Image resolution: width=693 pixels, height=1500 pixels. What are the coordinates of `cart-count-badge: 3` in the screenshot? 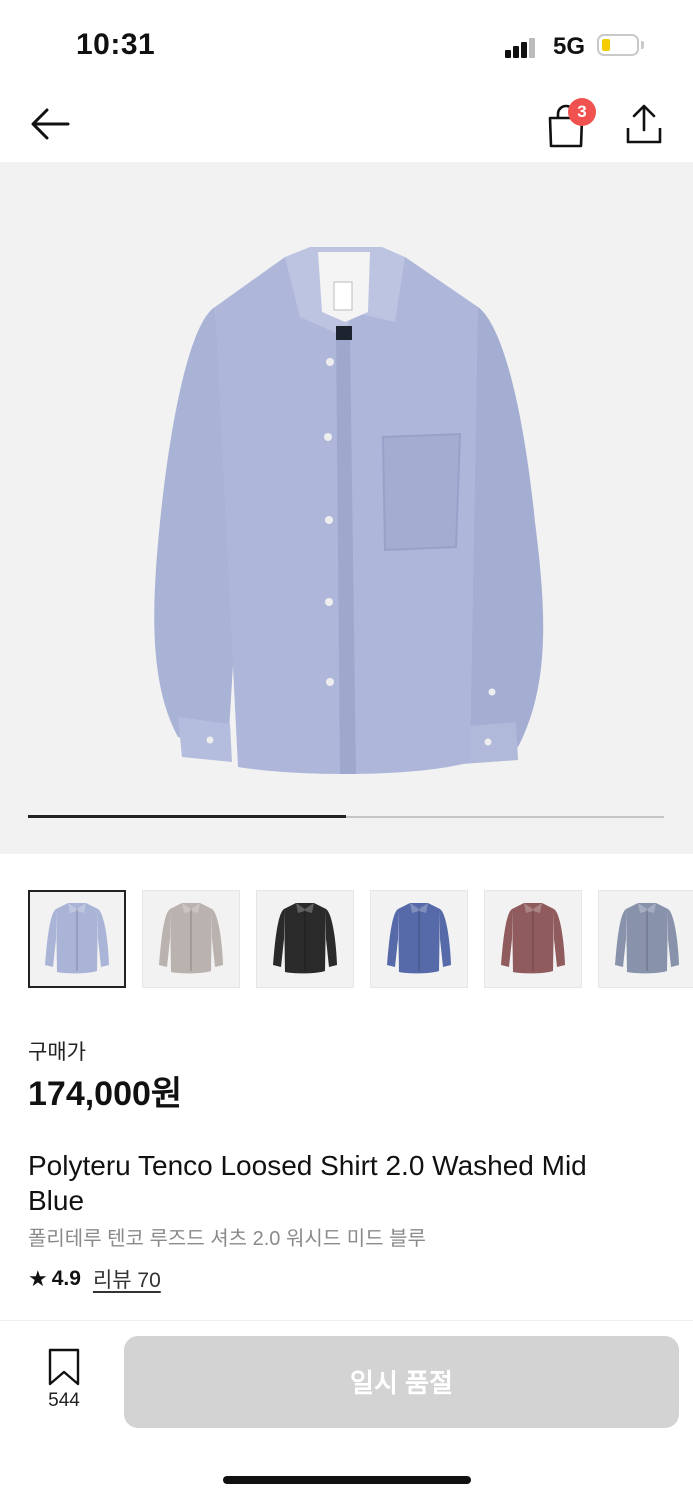 It's located at (582, 112).